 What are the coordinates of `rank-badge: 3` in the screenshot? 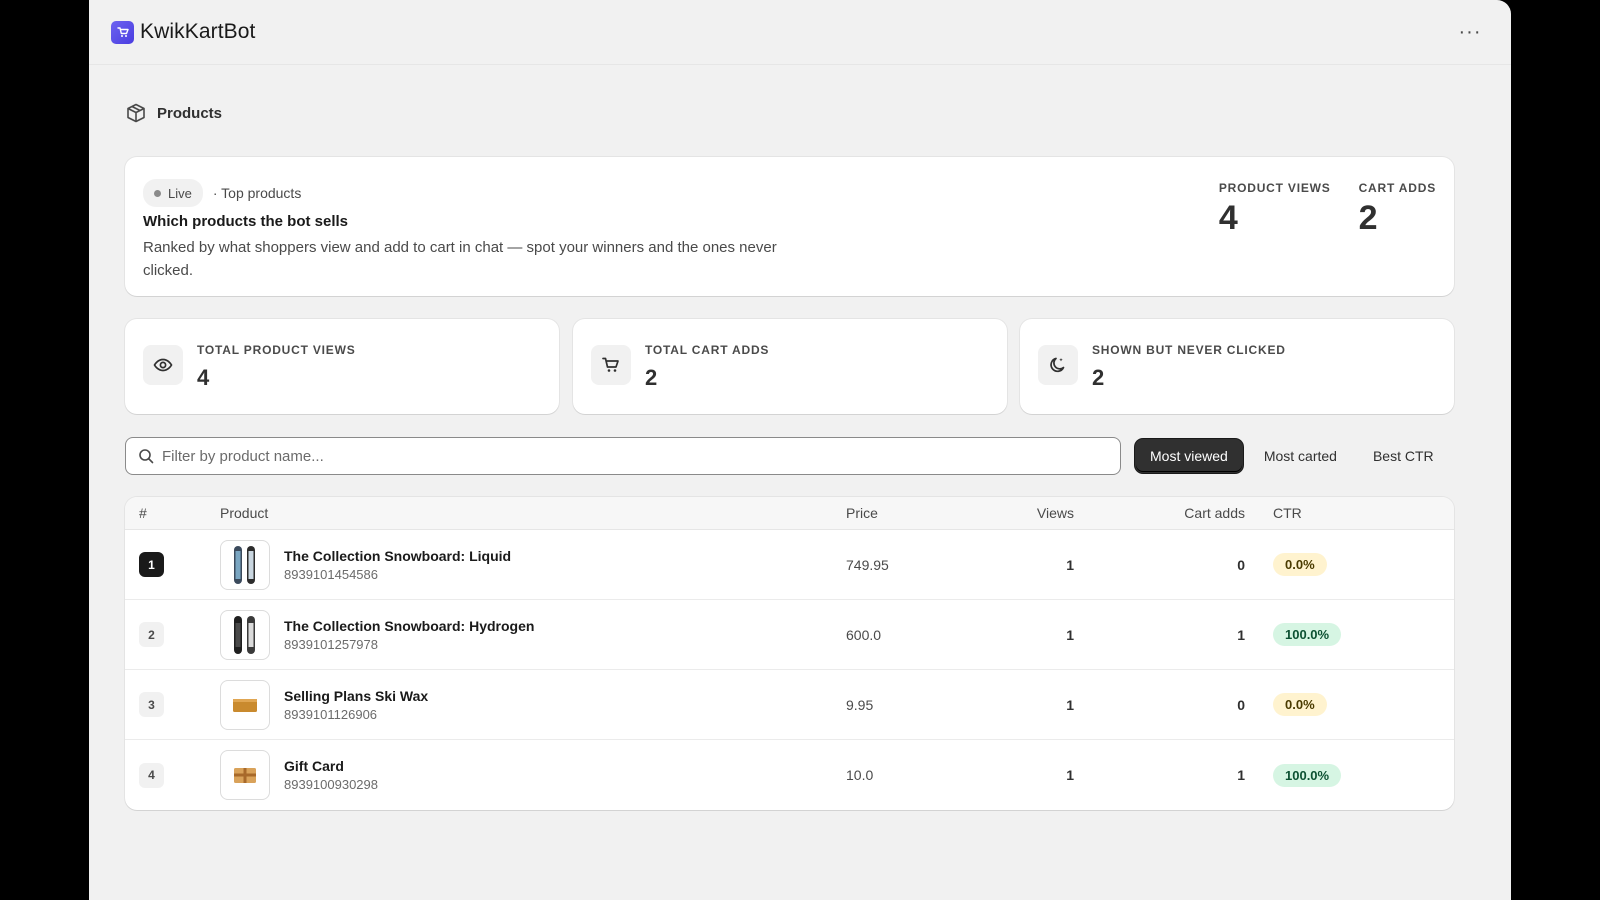 It's located at (151, 704).